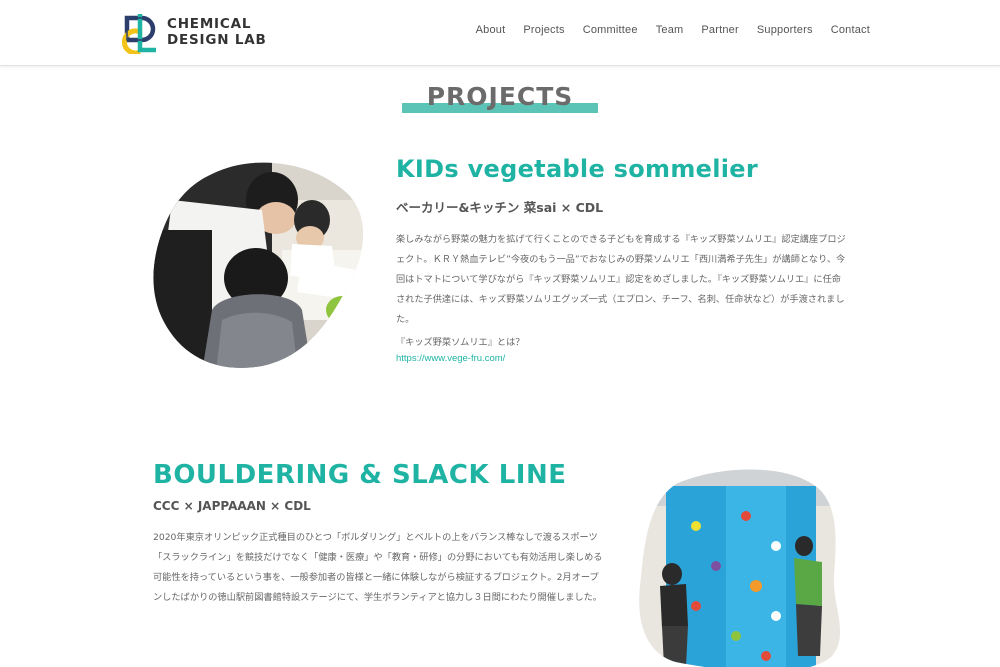  I want to click on project-bouldering-photo, so click(743, 566).